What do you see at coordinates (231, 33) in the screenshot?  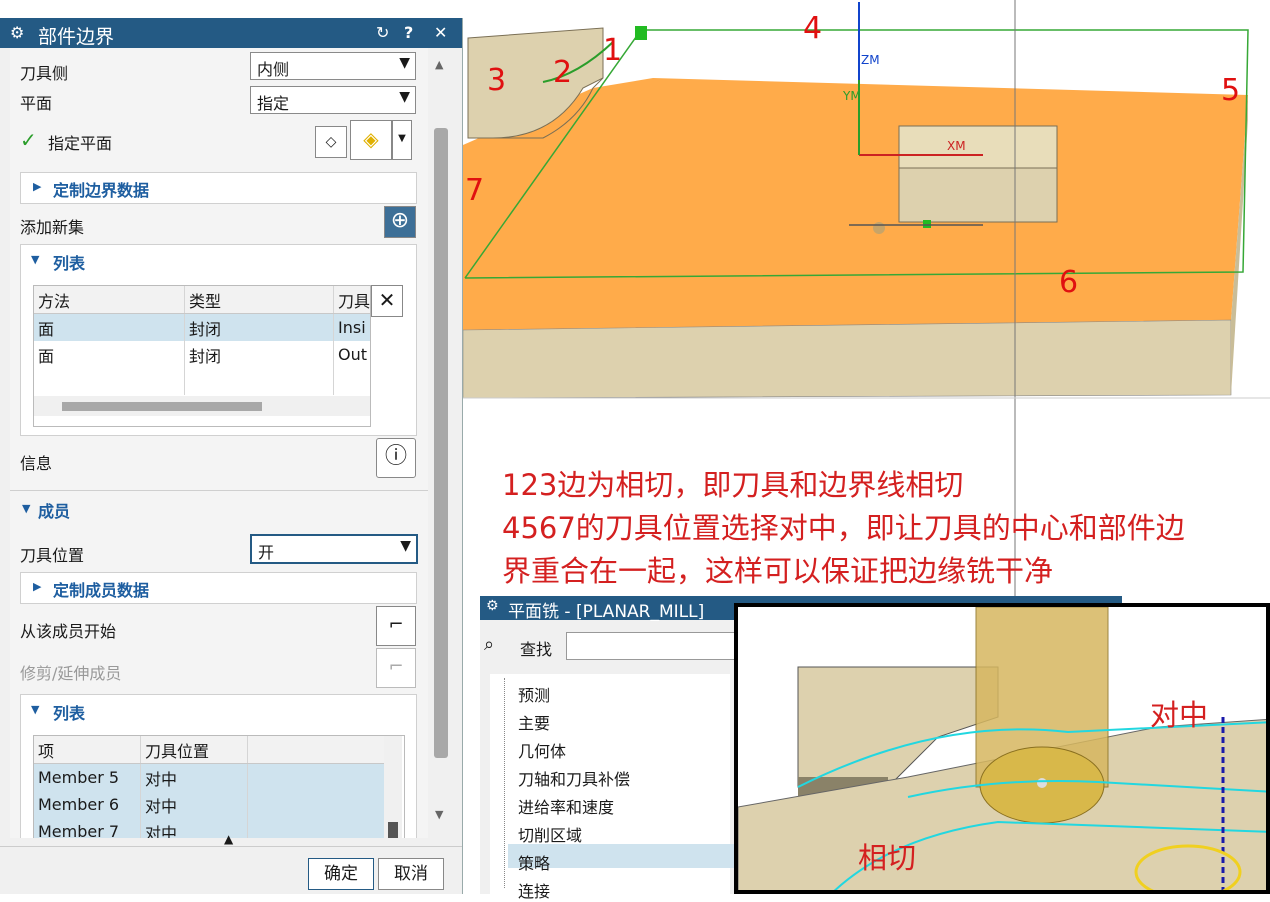 I see `dialog-titlebar: ⚙ 部件边界 ↻ ? ✕` at bounding box center [231, 33].